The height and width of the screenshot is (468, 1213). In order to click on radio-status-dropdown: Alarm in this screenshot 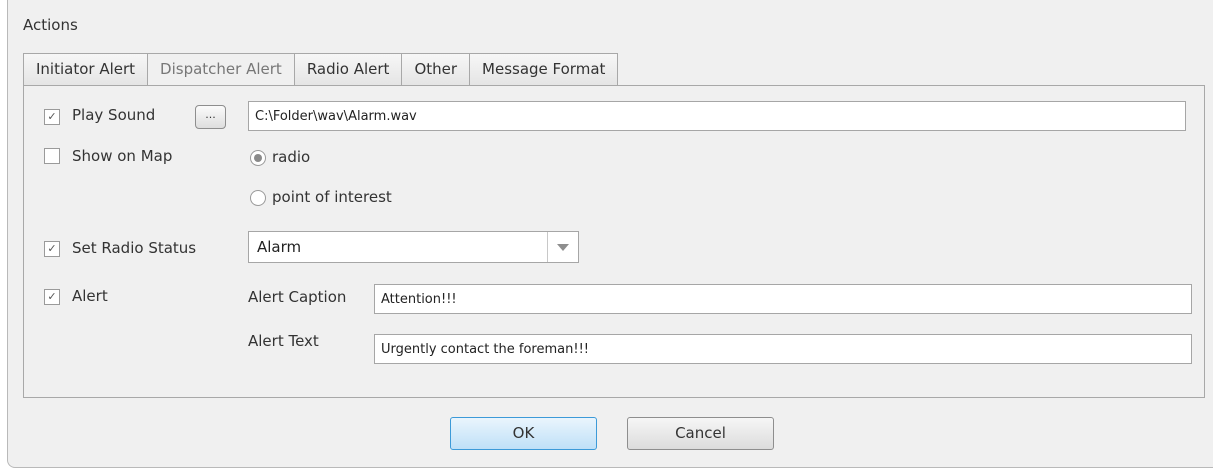, I will do `click(413, 247)`.